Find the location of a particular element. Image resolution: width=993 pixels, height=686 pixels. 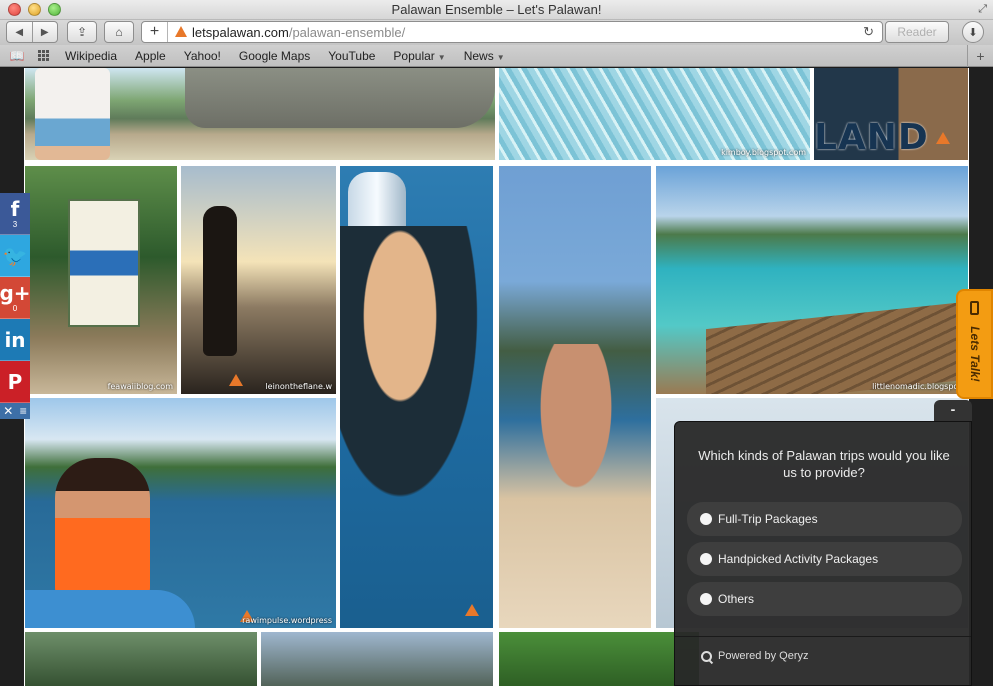

diver-shape is located at coordinates (415, 376).